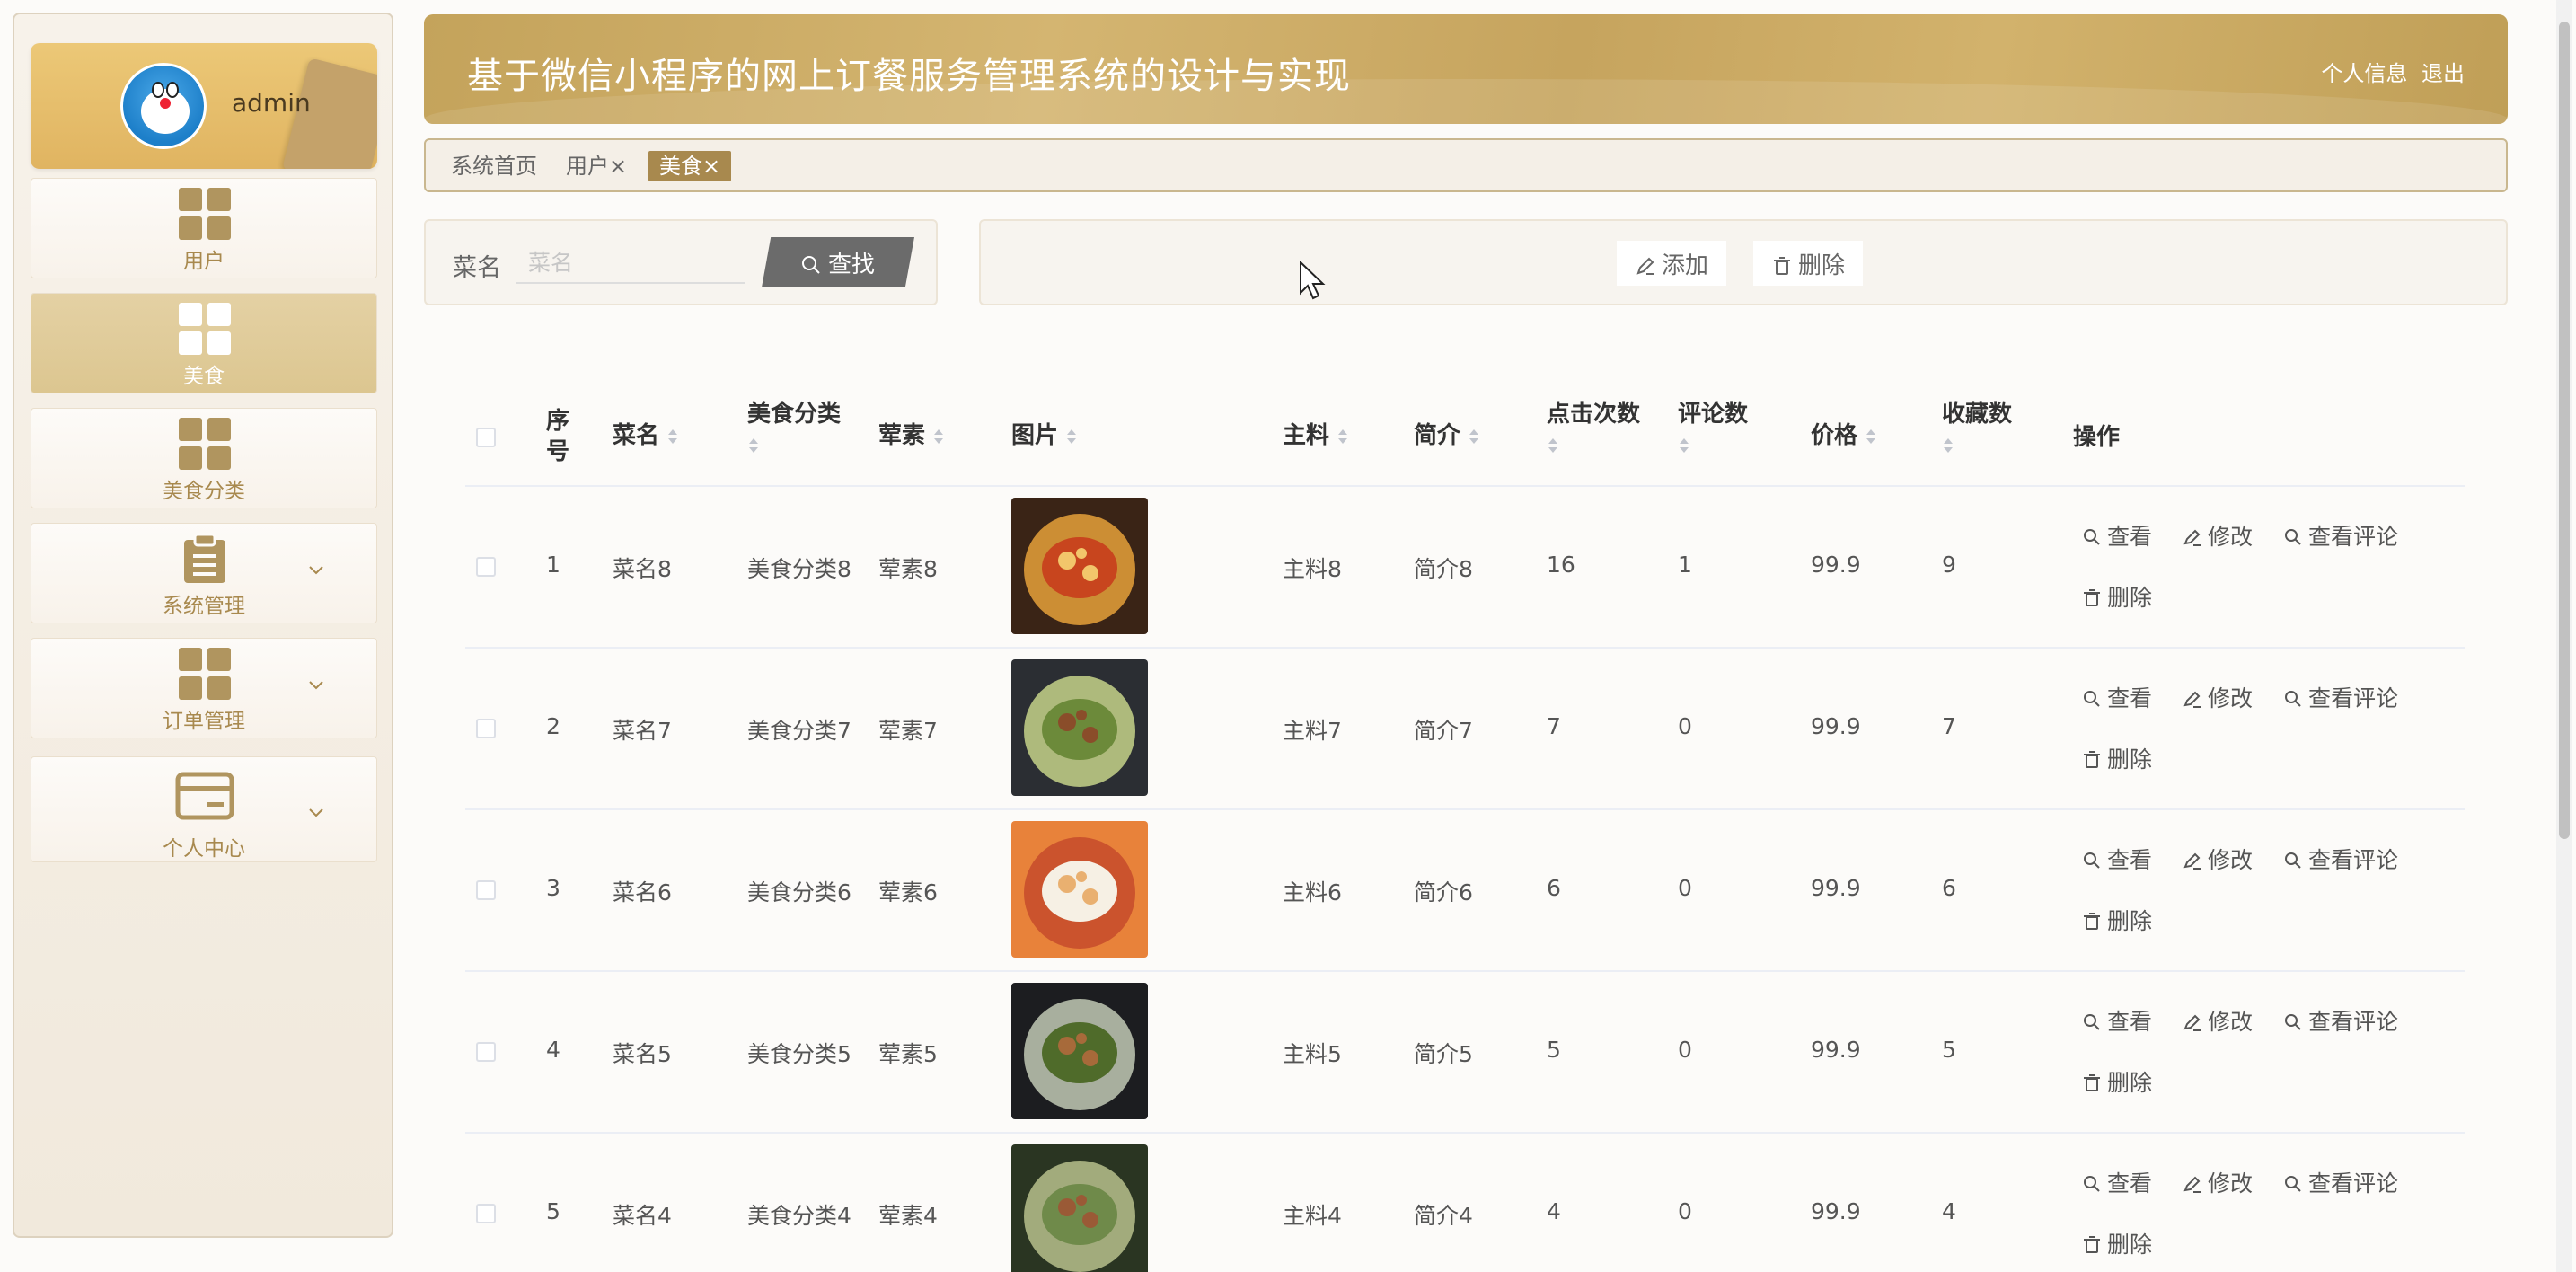 Image resolution: width=2576 pixels, height=1272 pixels. I want to click on profile-link: 个人信息, so click(2364, 73).